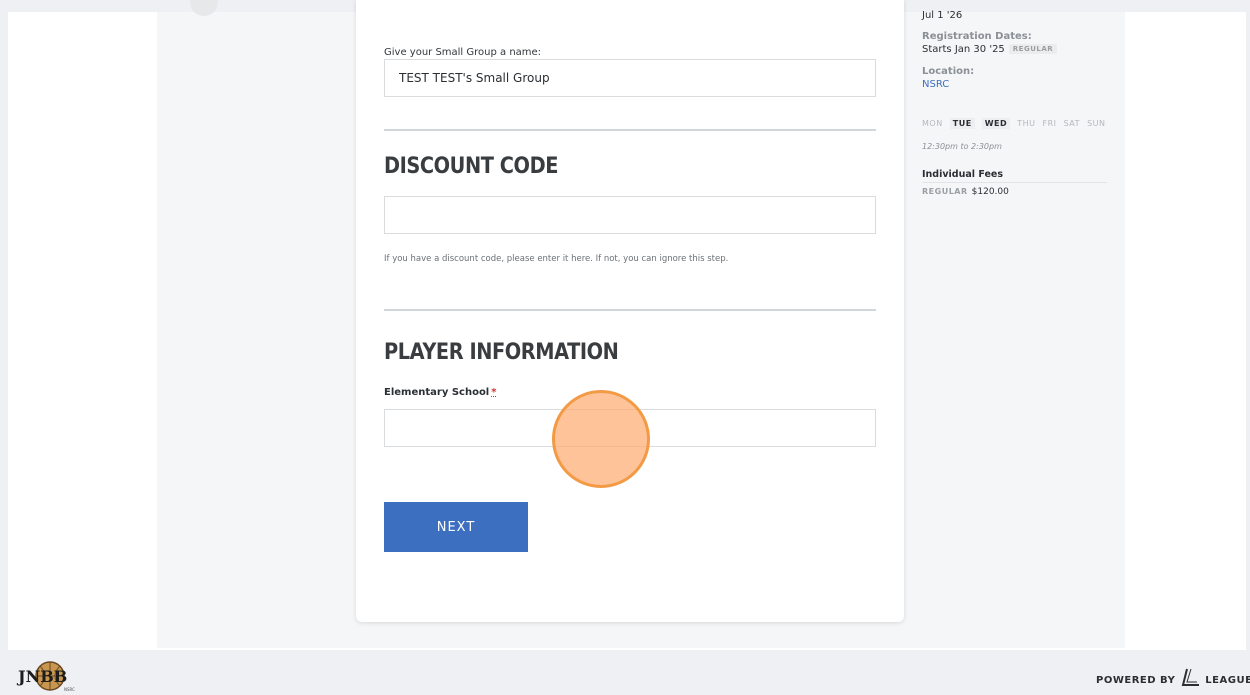  What do you see at coordinates (962, 146) in the screenshot?
I see `session-time: 12:30pm to 2:30pm` at bounding box center [962, 146].